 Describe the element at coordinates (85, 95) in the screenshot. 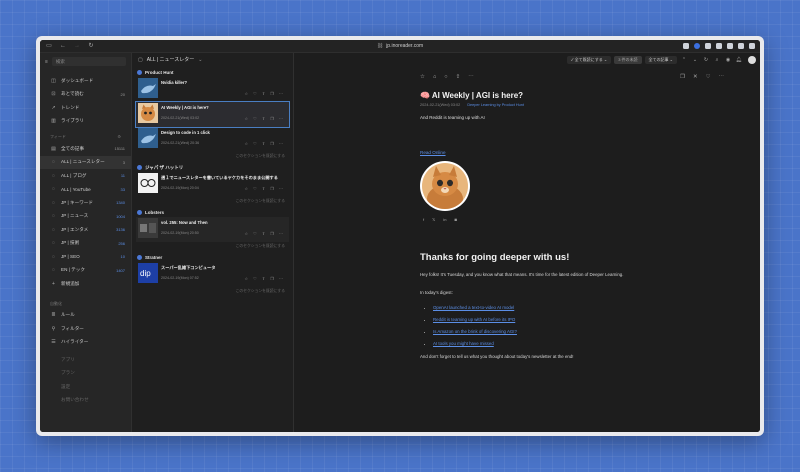

I see `sidebar-item: ⊡ あとで読む 20` at that location.